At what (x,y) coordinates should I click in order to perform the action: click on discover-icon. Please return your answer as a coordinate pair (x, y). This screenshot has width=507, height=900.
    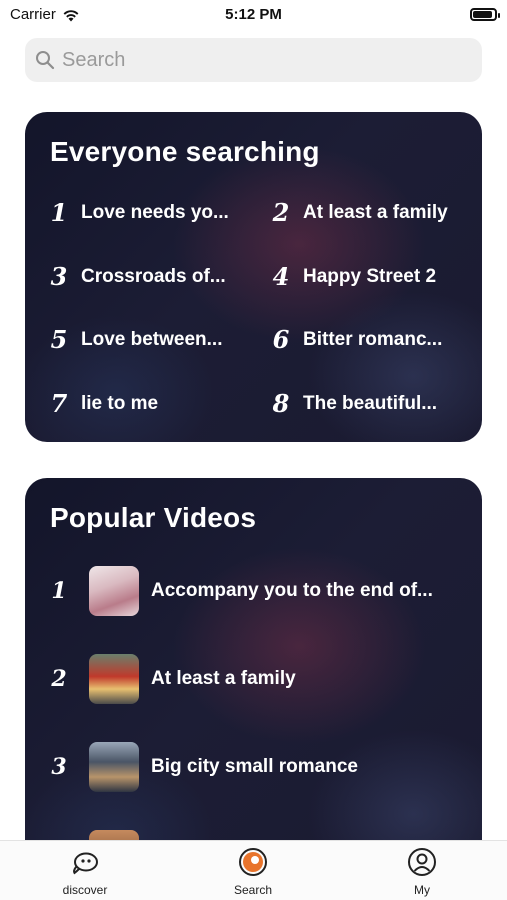
    Looking at the image, I should click on (85, 863).